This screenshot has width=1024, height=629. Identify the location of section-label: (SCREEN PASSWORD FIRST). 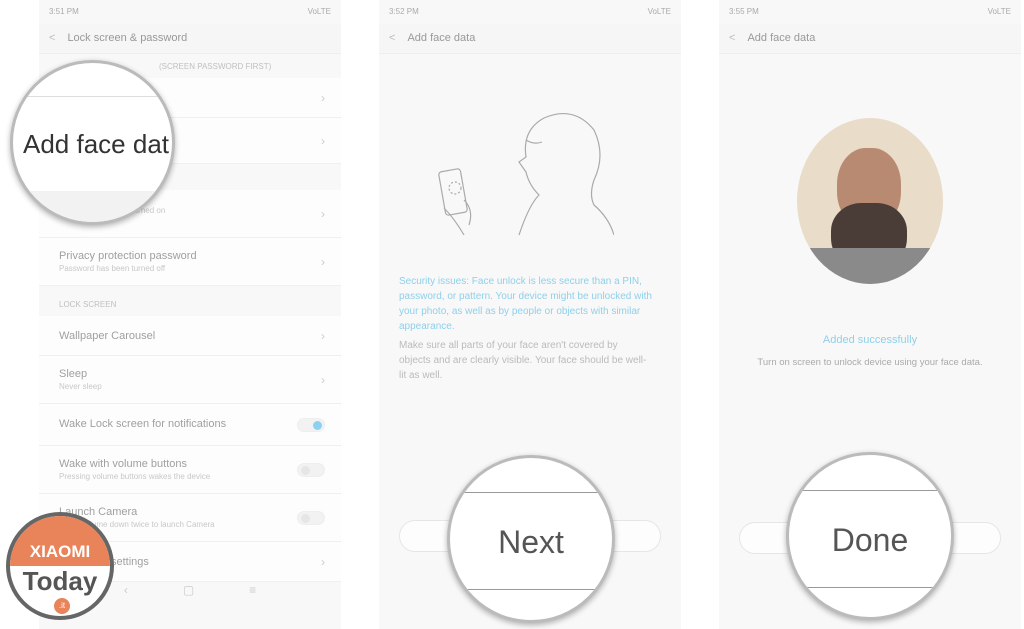
(215, 66).